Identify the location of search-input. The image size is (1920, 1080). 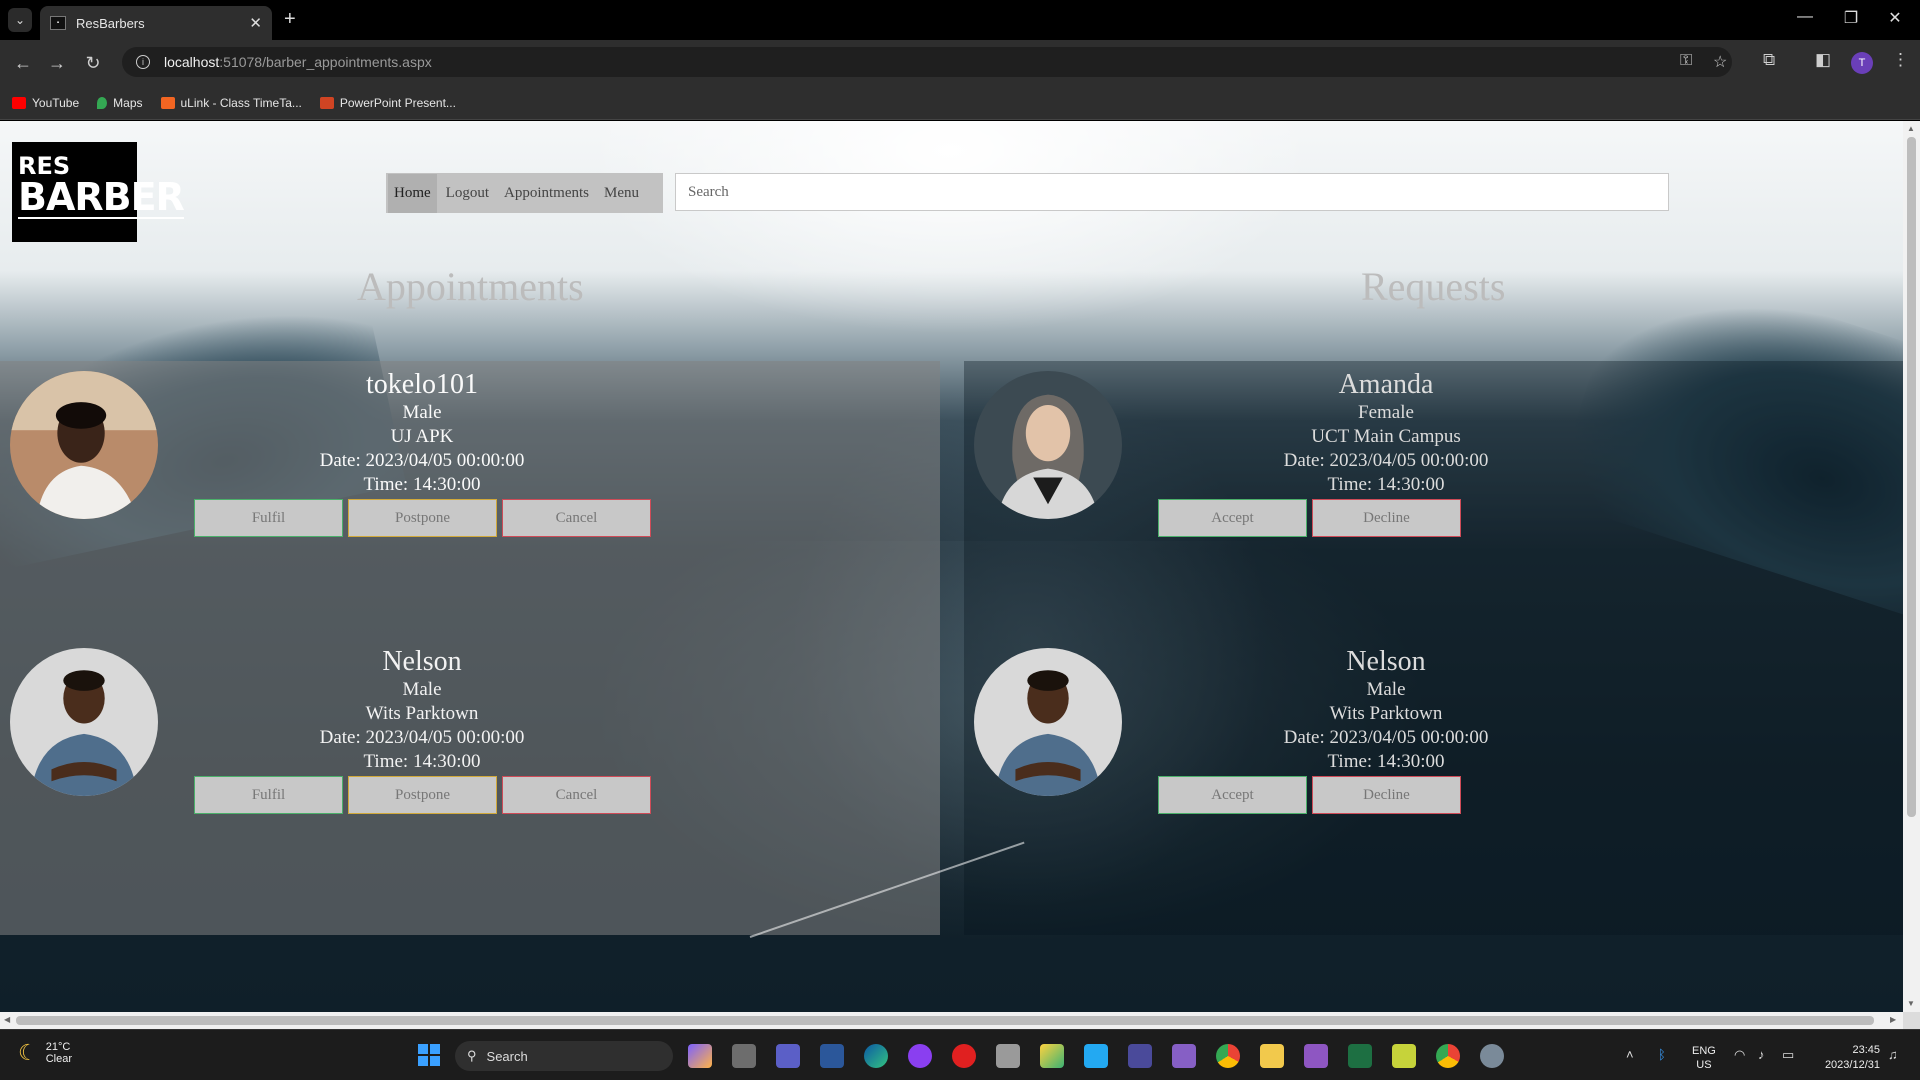
(1172, 192).